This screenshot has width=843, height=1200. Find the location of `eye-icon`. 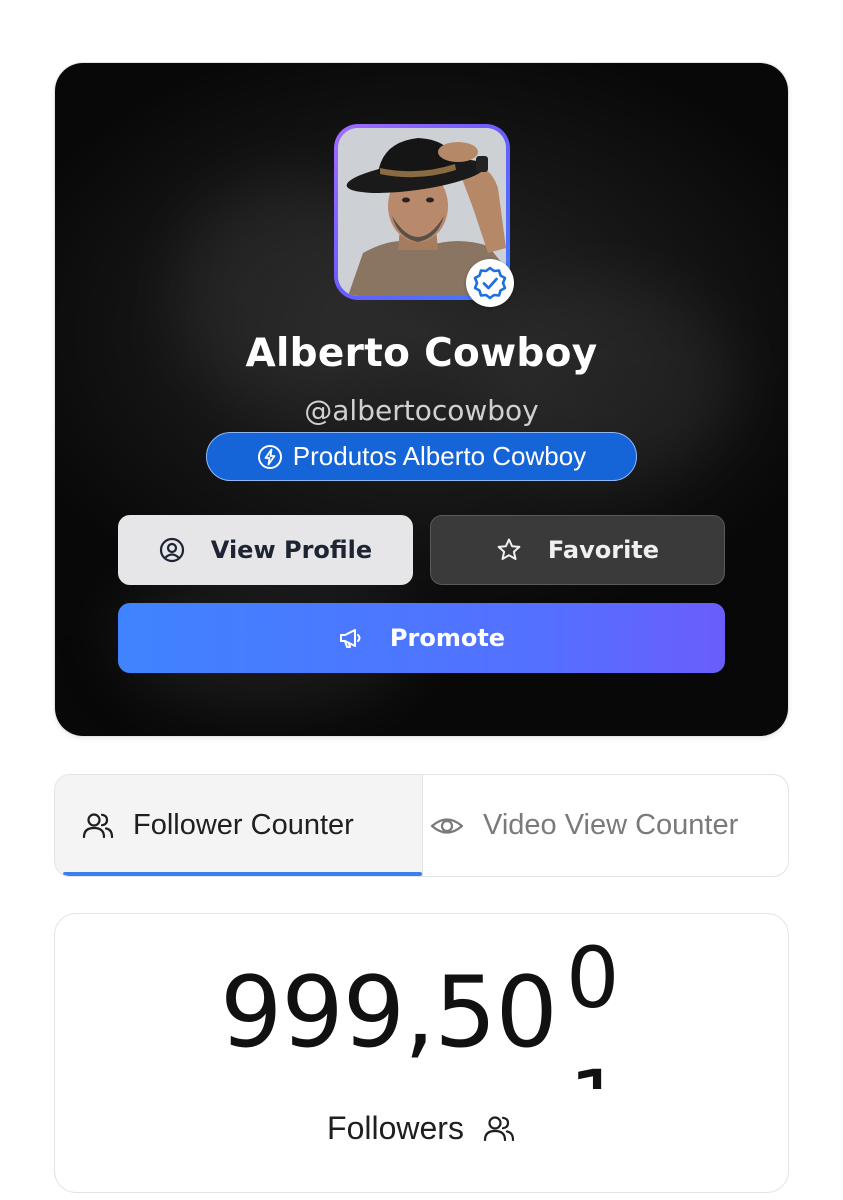

eye-icon is located at coordinates (447, 825).